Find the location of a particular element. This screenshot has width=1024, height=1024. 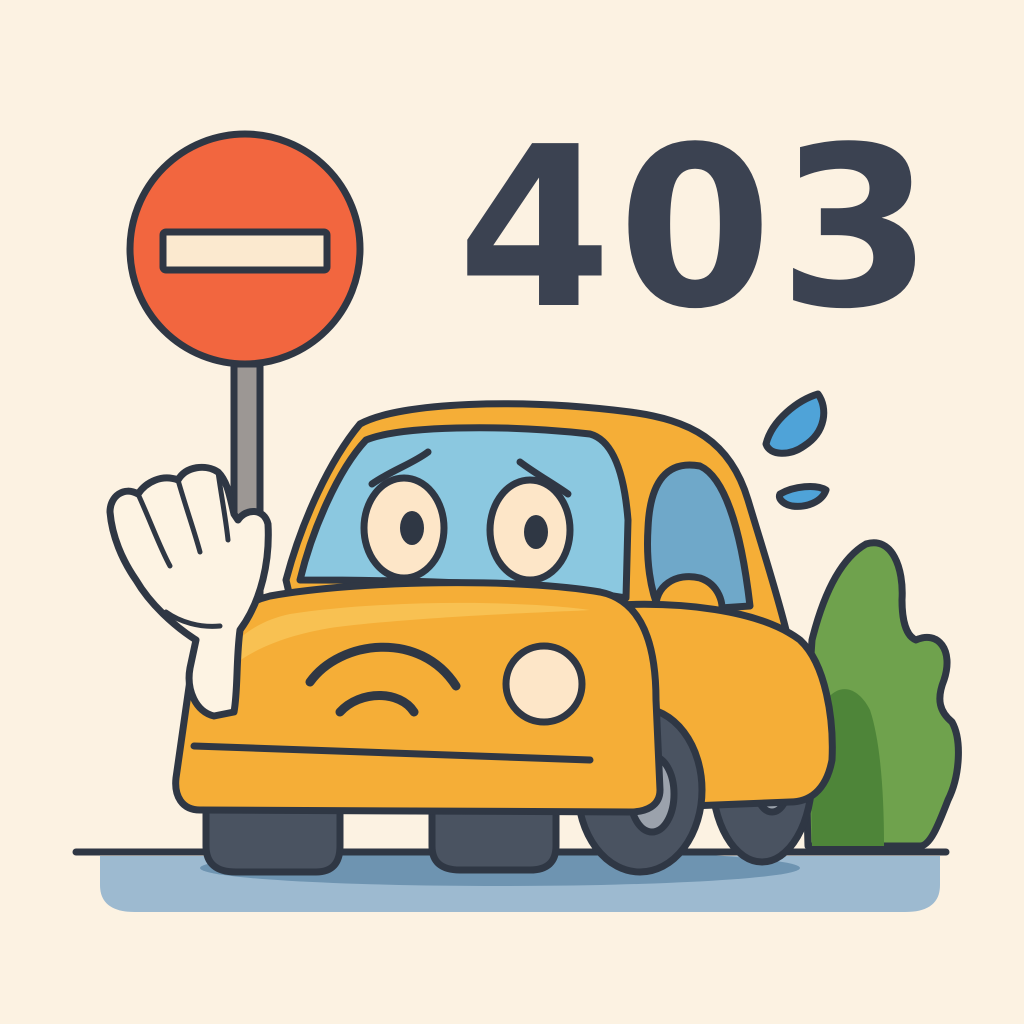

no-entry-sign-icon is located at coordinates (245, 249).